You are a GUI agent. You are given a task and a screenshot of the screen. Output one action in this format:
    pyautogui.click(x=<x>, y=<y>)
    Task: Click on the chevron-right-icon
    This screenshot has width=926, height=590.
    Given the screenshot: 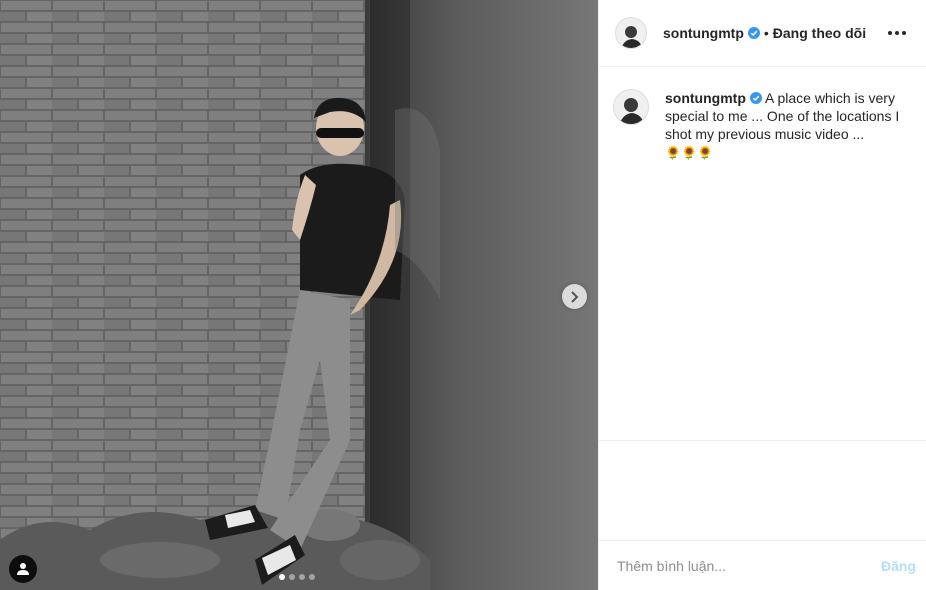 What is the action you would take?
    pyautogui.click(x=574, y=296)
    